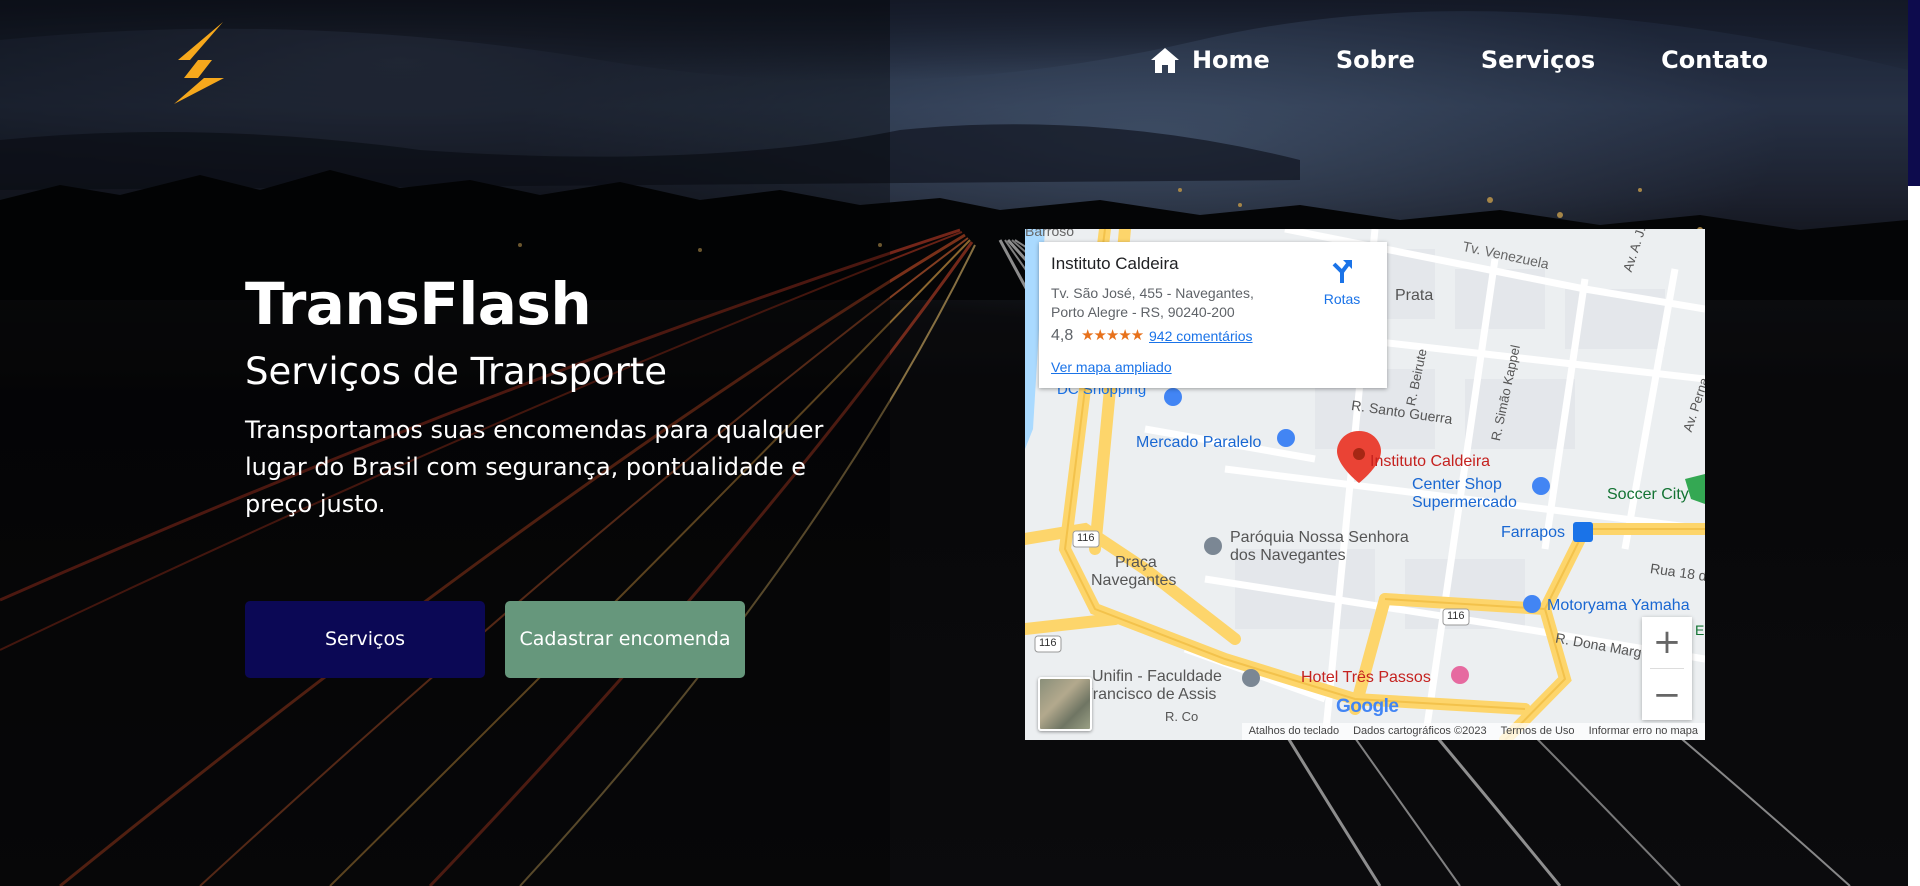  I want to click on map-label-route-116-a: 116, so click(1086, 538).